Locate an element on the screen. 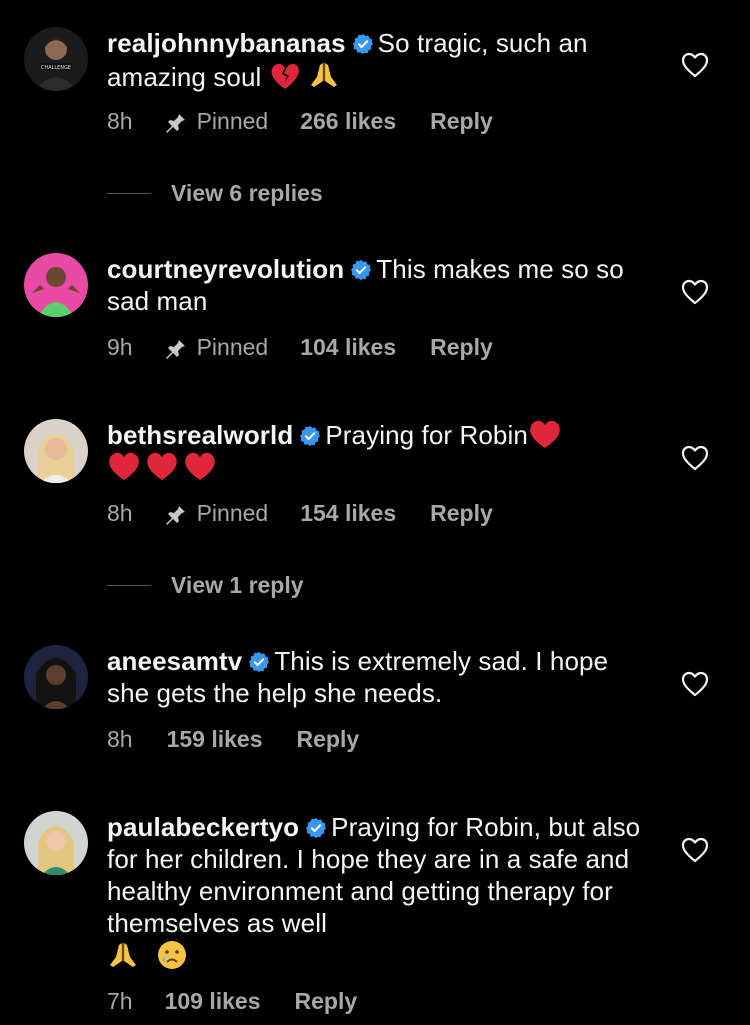 This screenshot has height=1025, width=750. username: aneesamtv is located at coordinates (174, 661).